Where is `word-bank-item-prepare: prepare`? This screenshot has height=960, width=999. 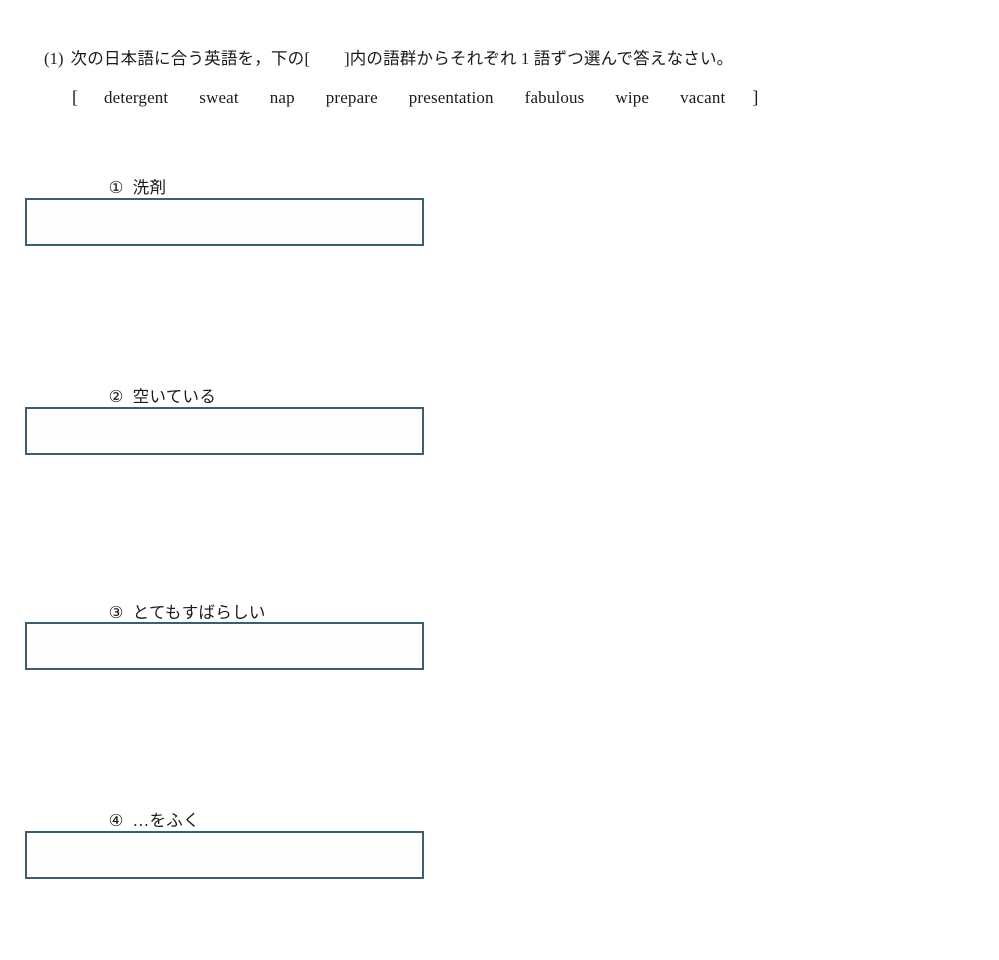
word-bank-item-prepare: prepare is located at coordinates (351, 97).